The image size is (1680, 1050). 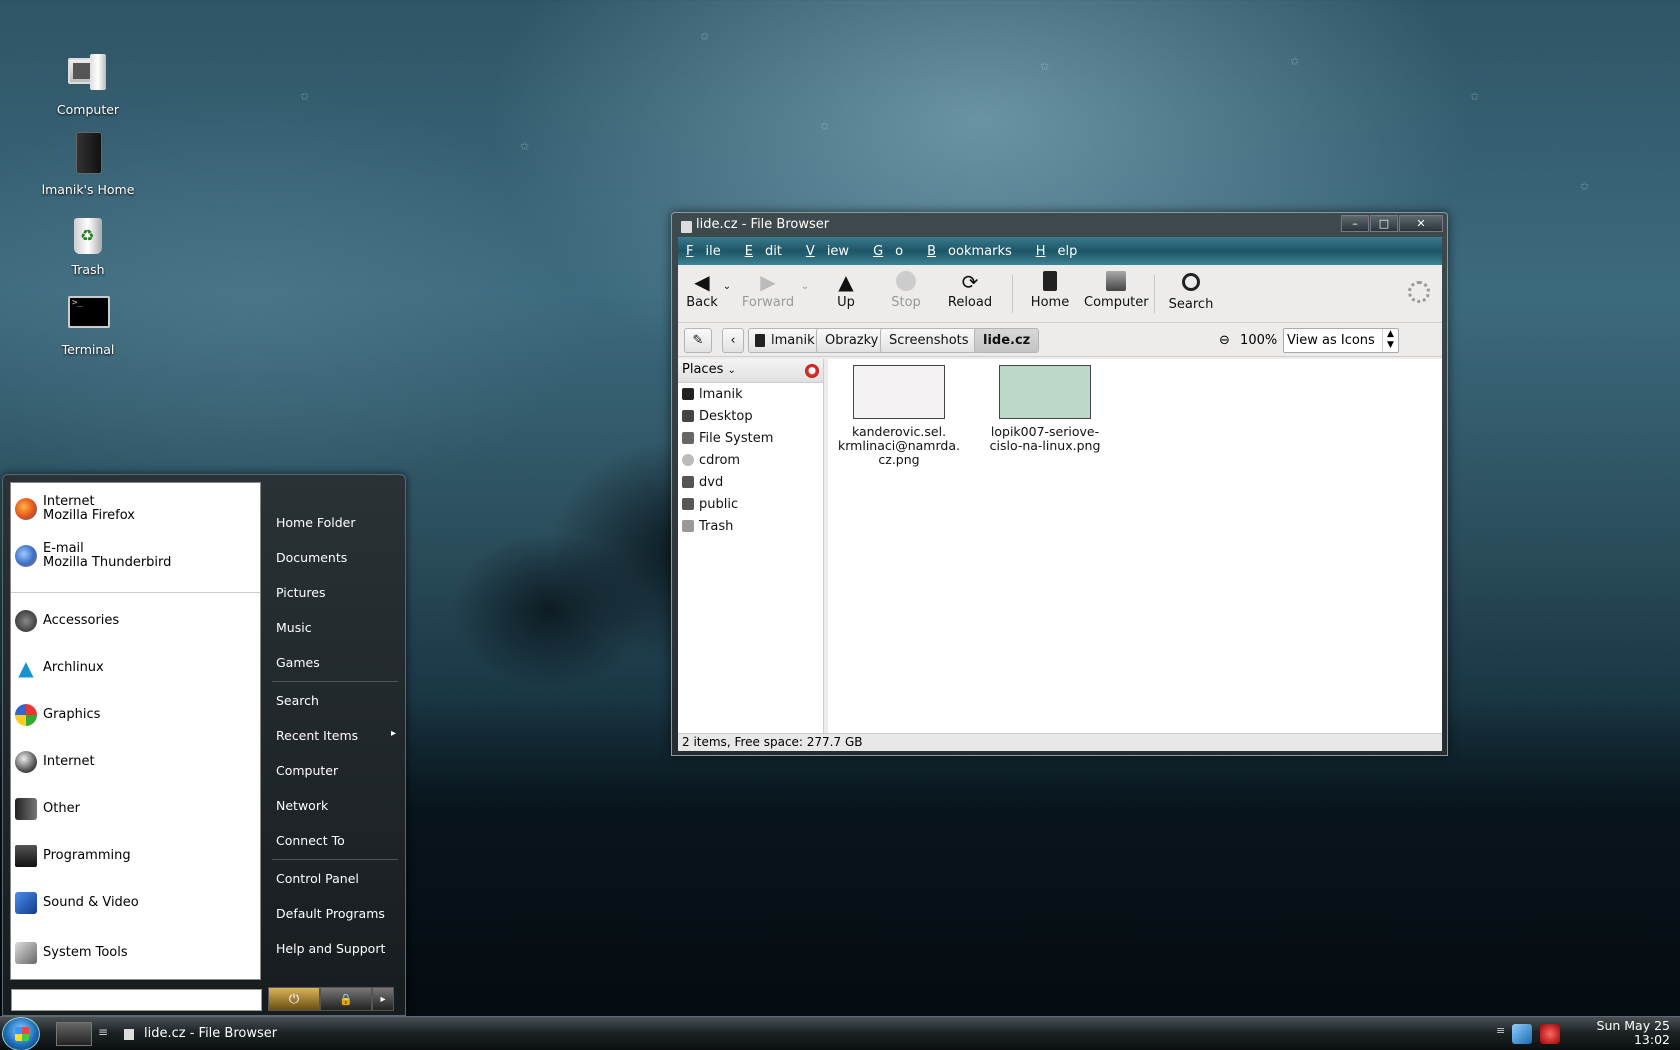 What do you see at coordinates (338, 662) in the screenshot?
I see `start-link-games: Games` at bounding box center [338, 662].